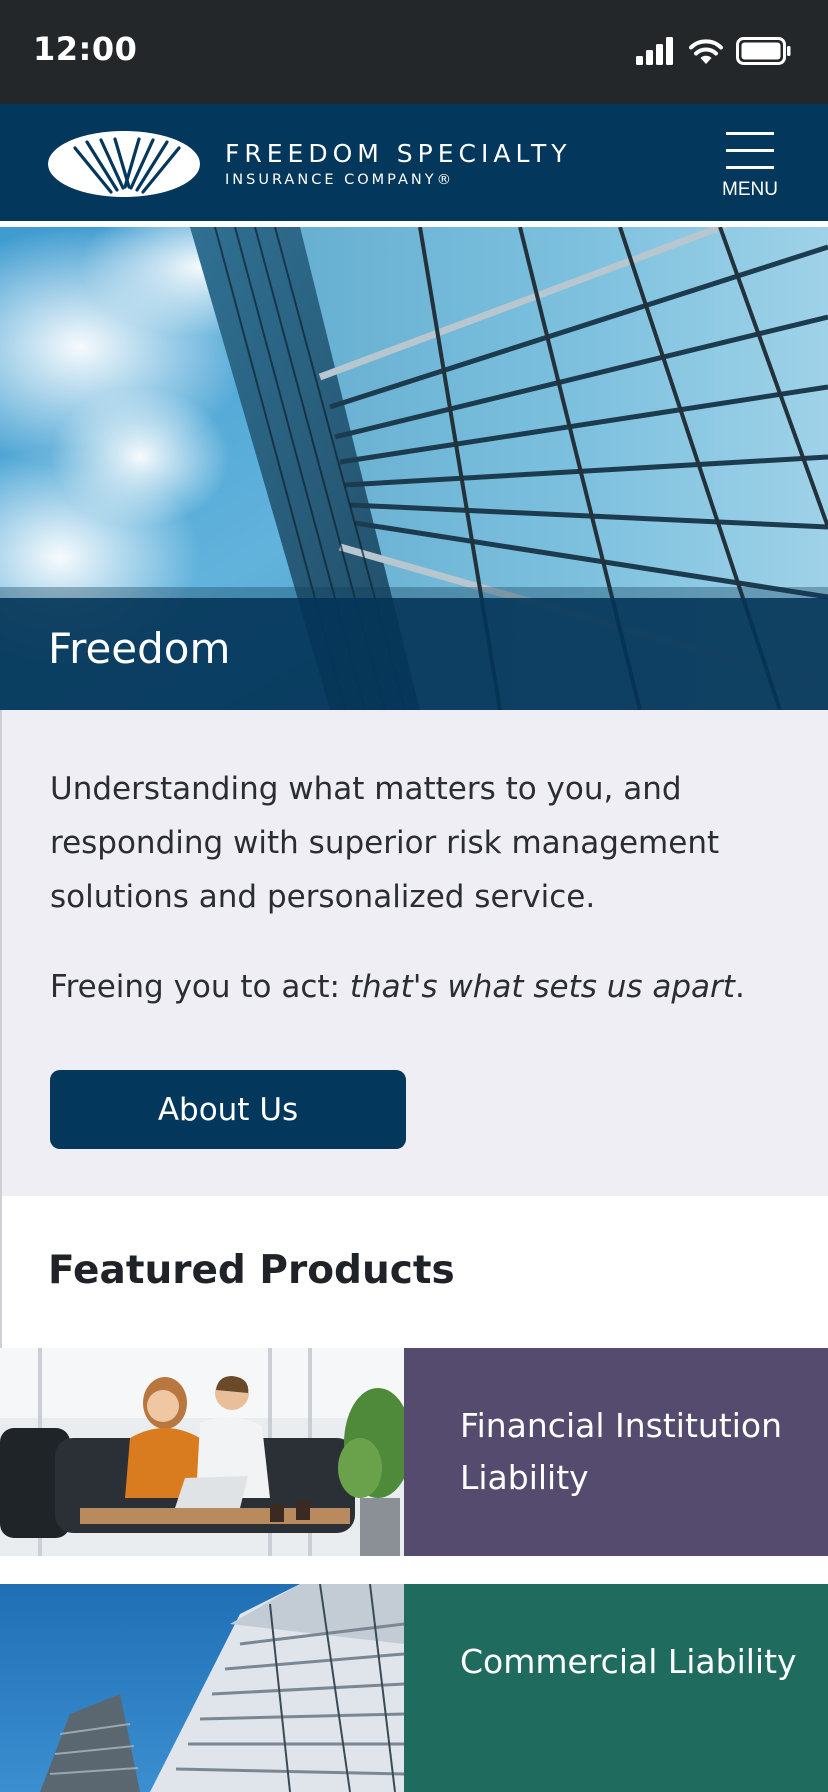 The height and width of the screenshot is (1792, 828). What do you see at coordinates (542, 987) in the screenshot?
I see `tagline-emphasis: that's what sets us apart` at bounding box center [542, 987].